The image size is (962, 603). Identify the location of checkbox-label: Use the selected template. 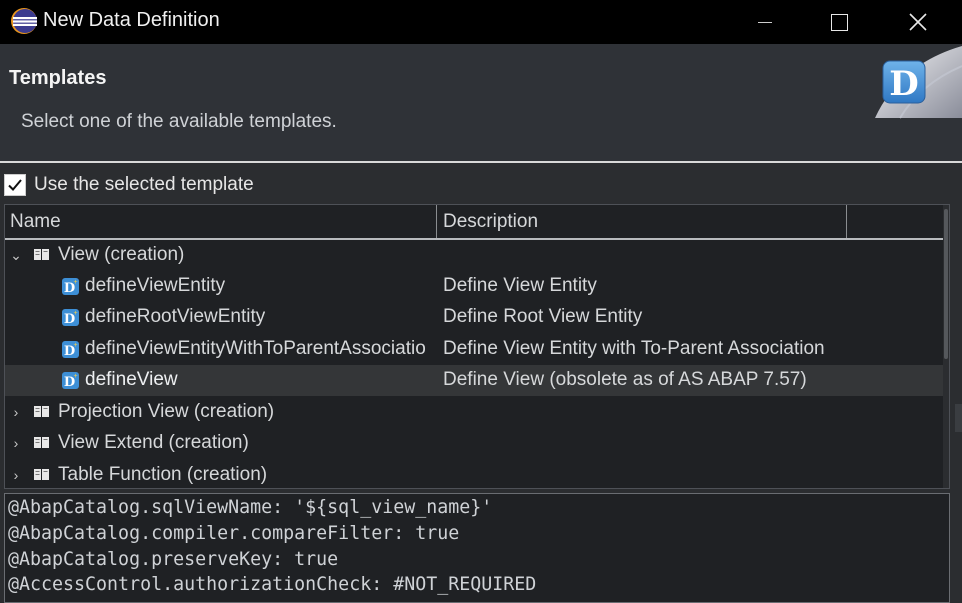
(144, 184).